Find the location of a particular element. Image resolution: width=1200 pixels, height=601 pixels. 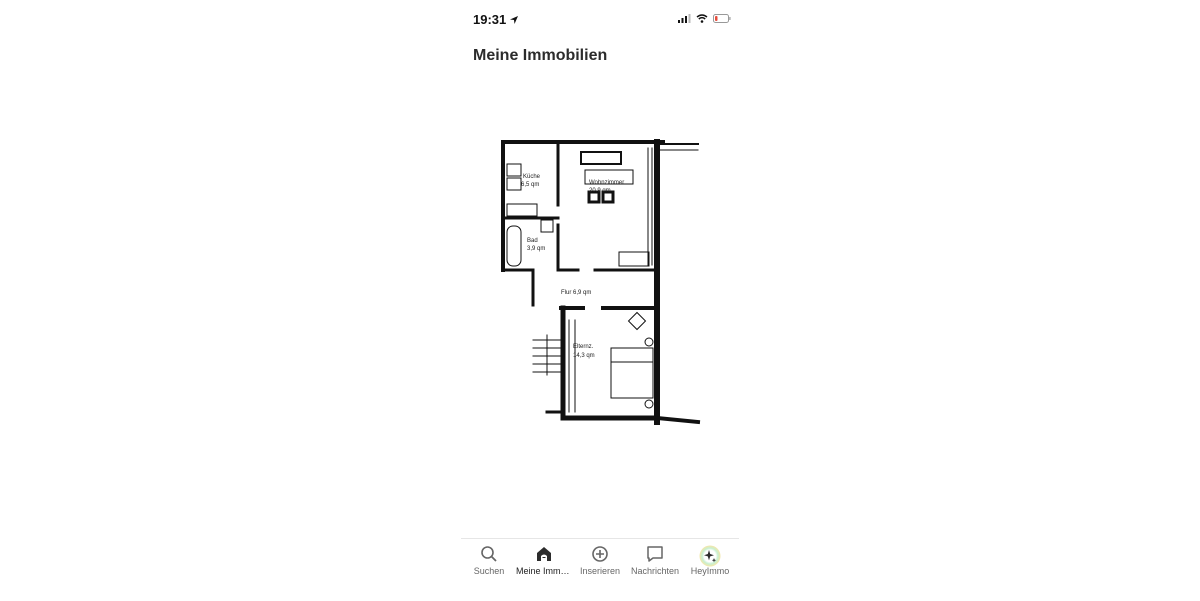

search-icon is located at coordinates (489, 554).